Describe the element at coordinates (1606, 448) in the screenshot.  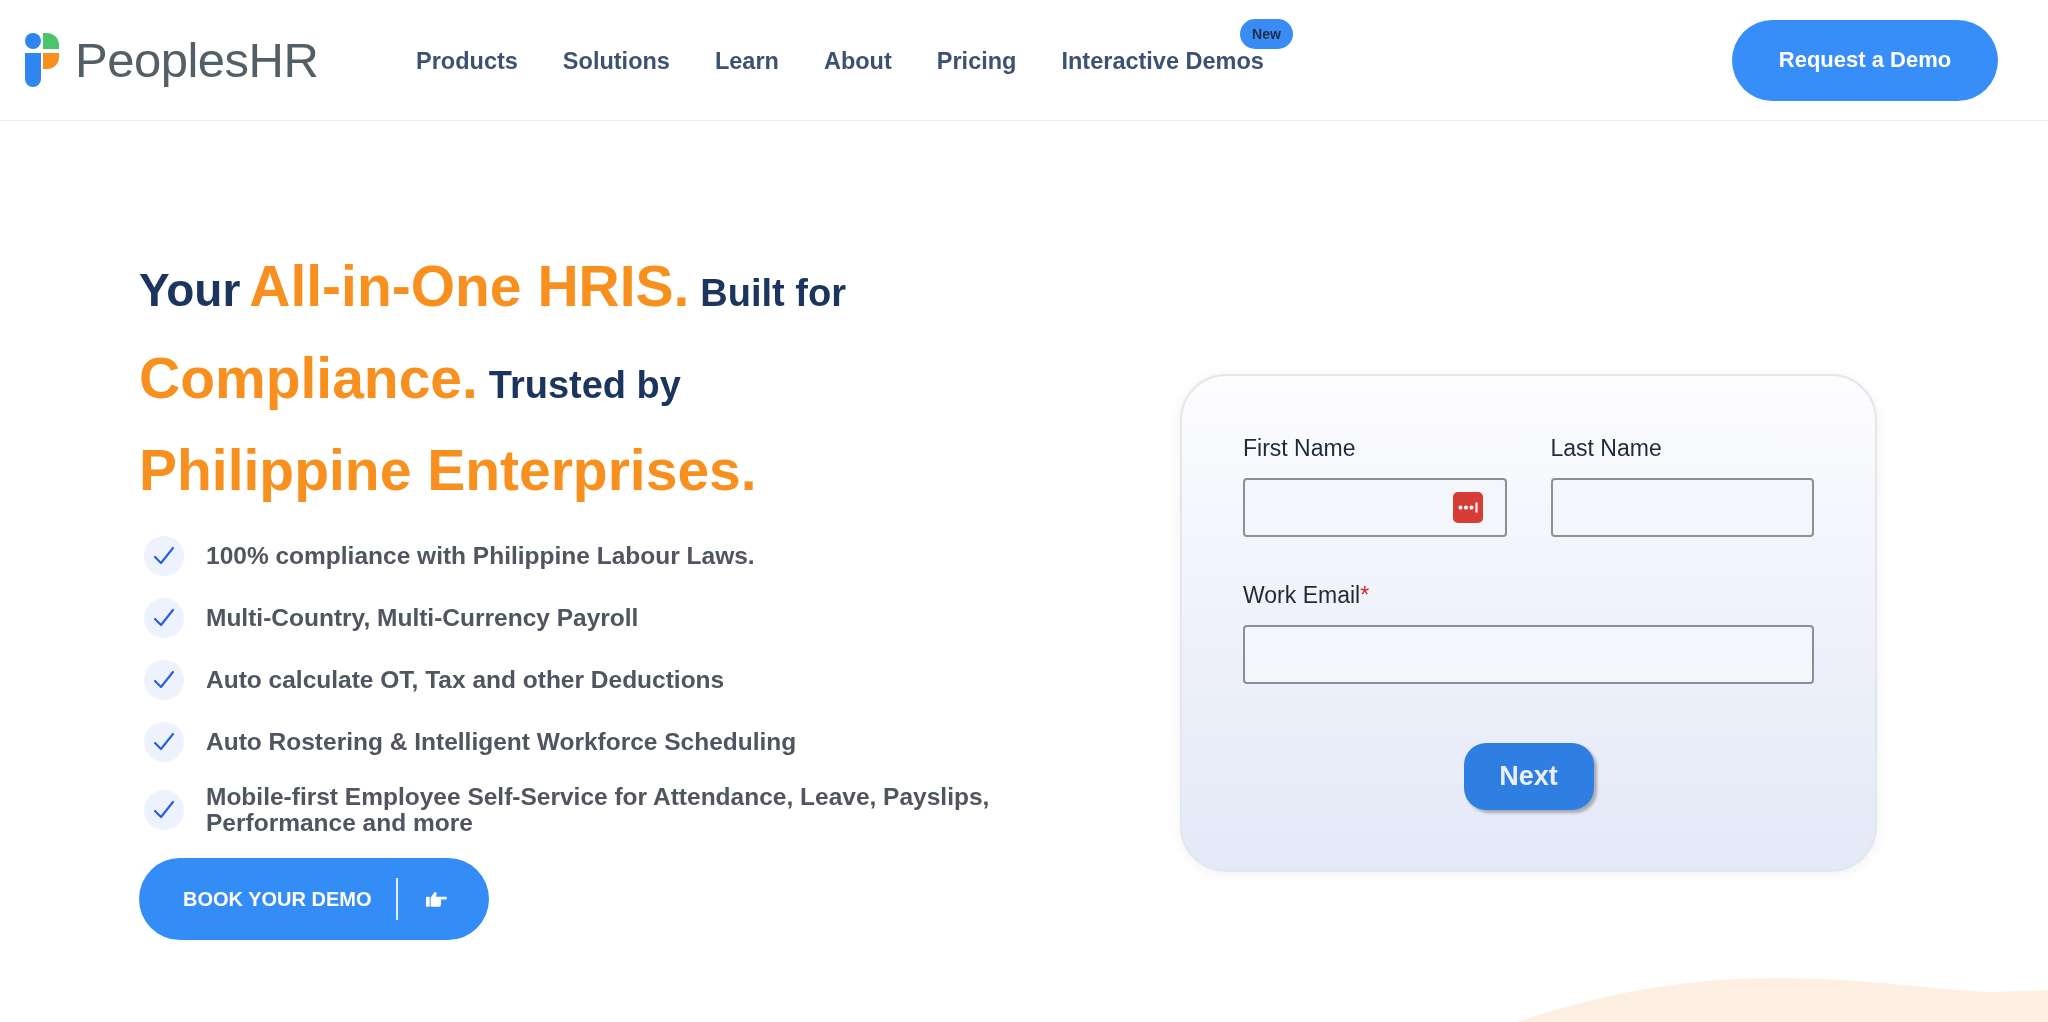
I see `field-label: Last Name` at that location.